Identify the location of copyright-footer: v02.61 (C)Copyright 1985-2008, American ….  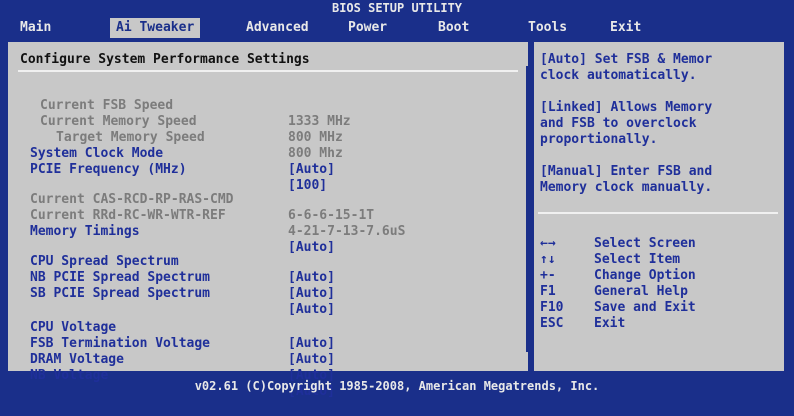
(397, 386).